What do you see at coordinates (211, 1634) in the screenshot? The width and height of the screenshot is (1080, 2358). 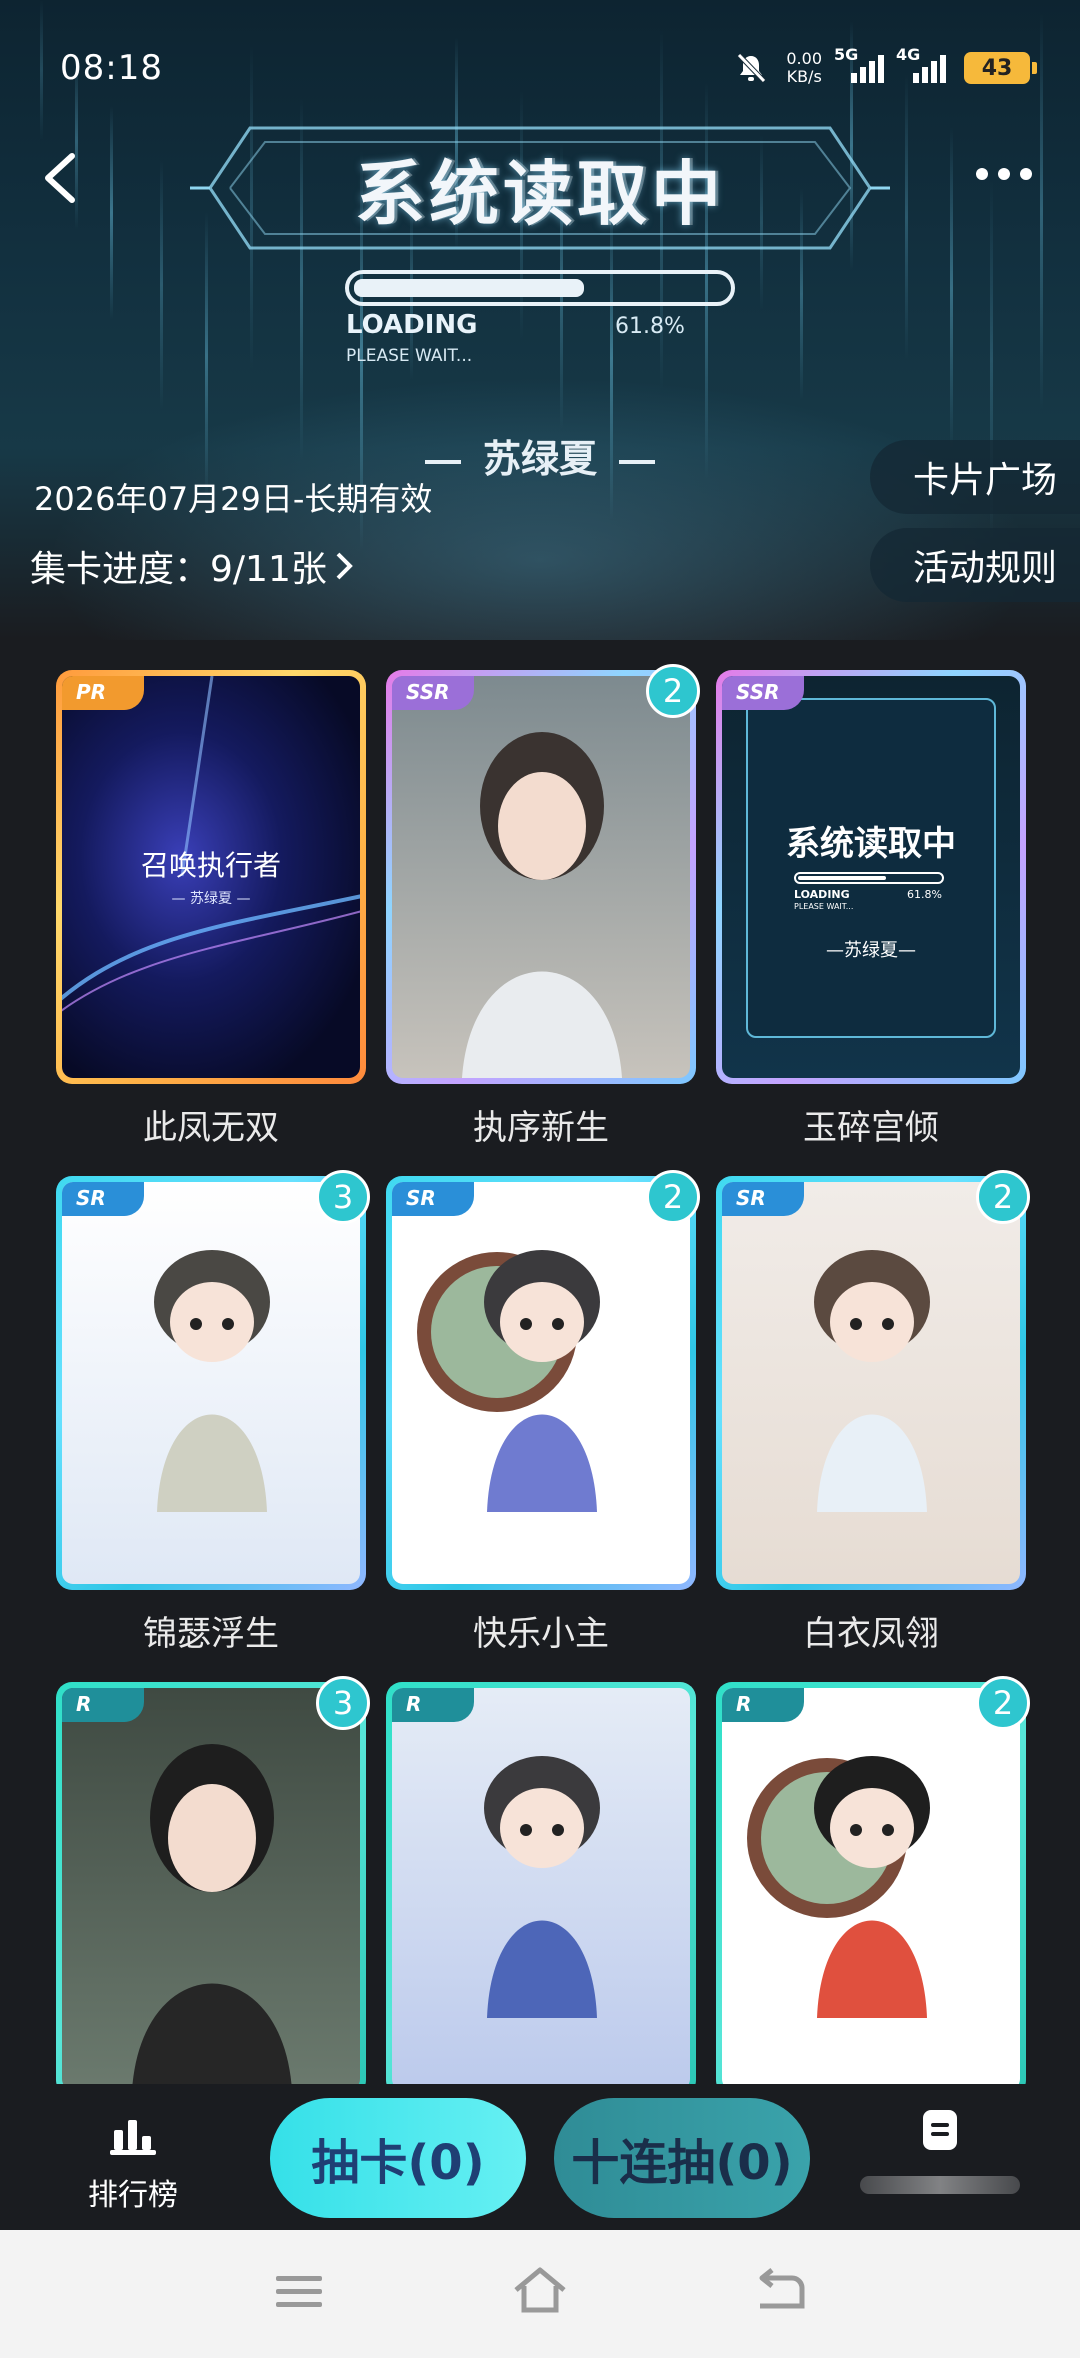 I see `card-name: 锦瑟浮生` at bounding box center [211, 1634].